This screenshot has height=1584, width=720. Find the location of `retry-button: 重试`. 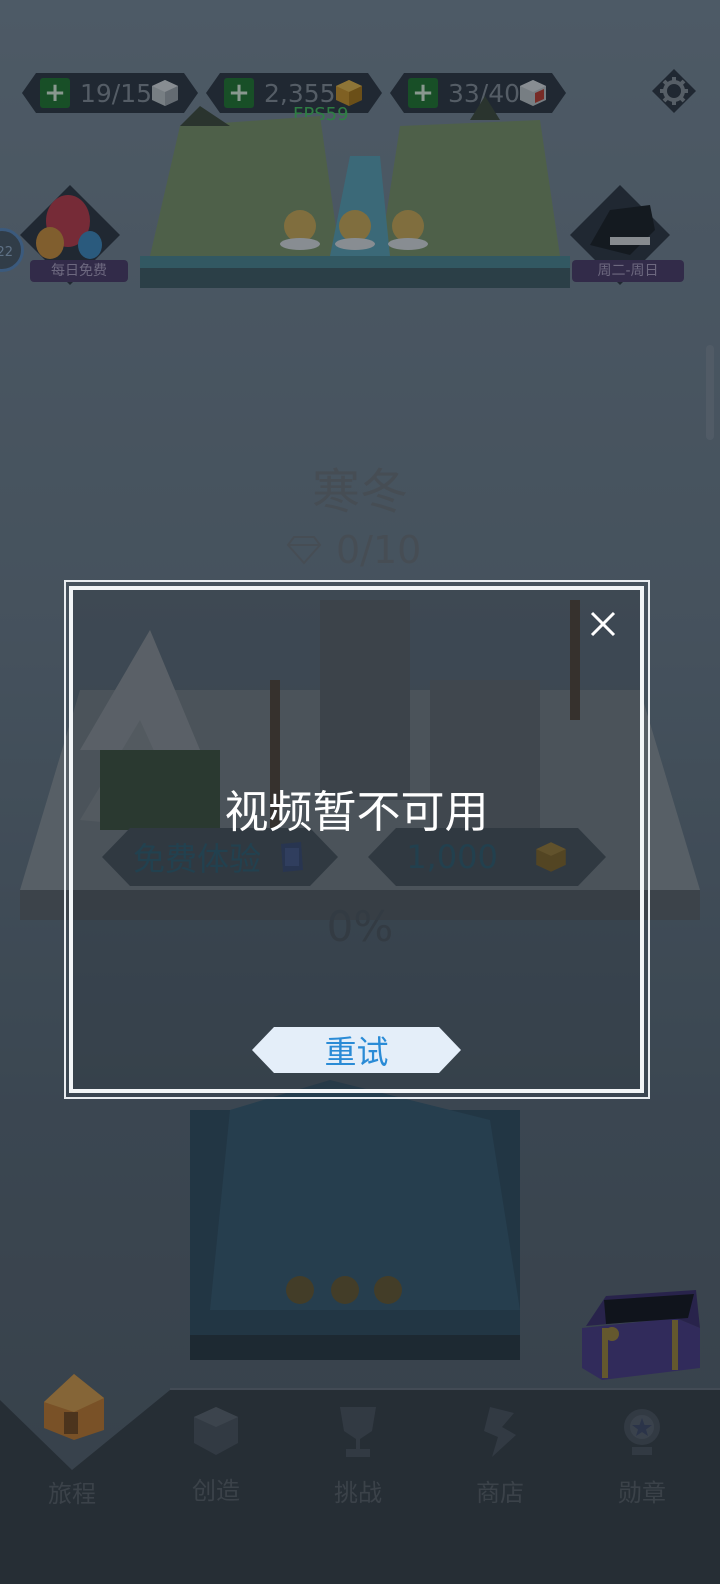

retry-button: 重试 is located at coordinates (356, 1050).